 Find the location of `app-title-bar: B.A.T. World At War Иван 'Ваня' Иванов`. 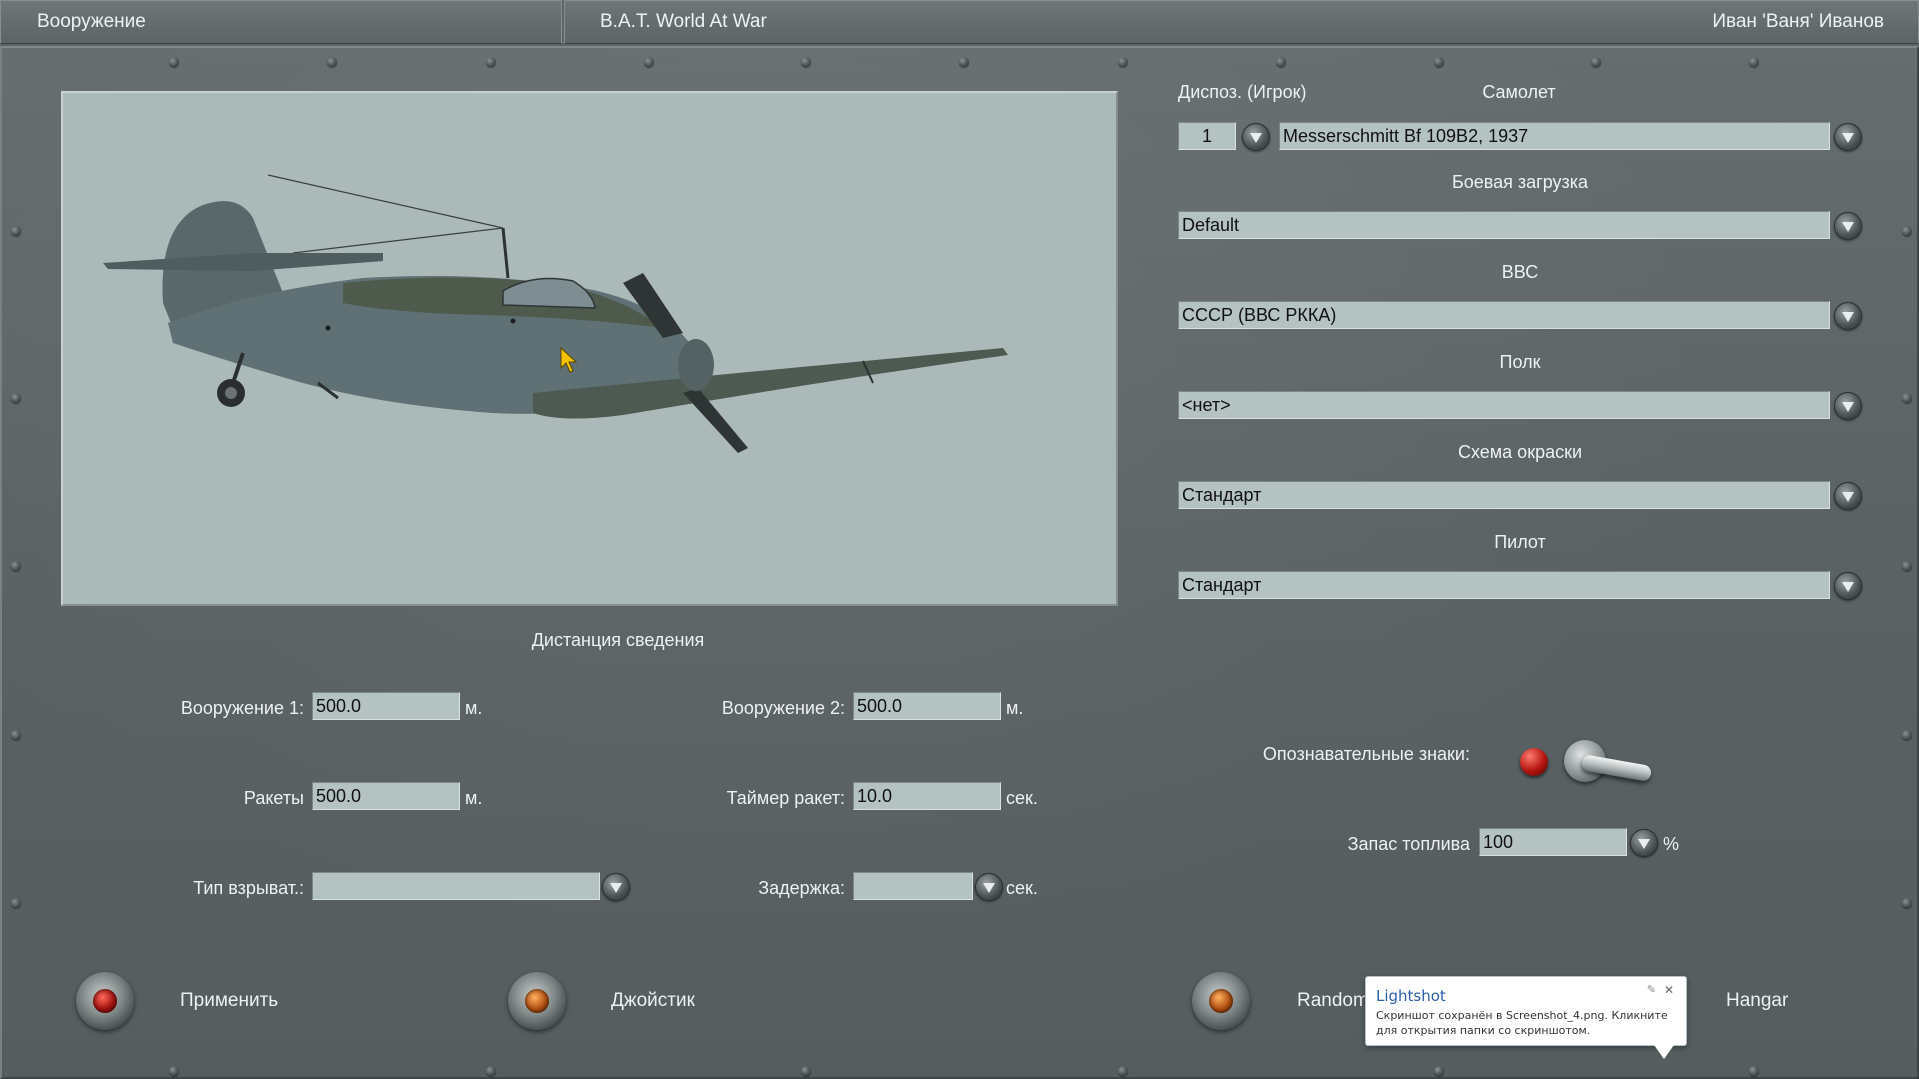

app-title-bar: B.A.T. World At War Иван 'Ваня' Иванов is located at coordinates (1241, 22).